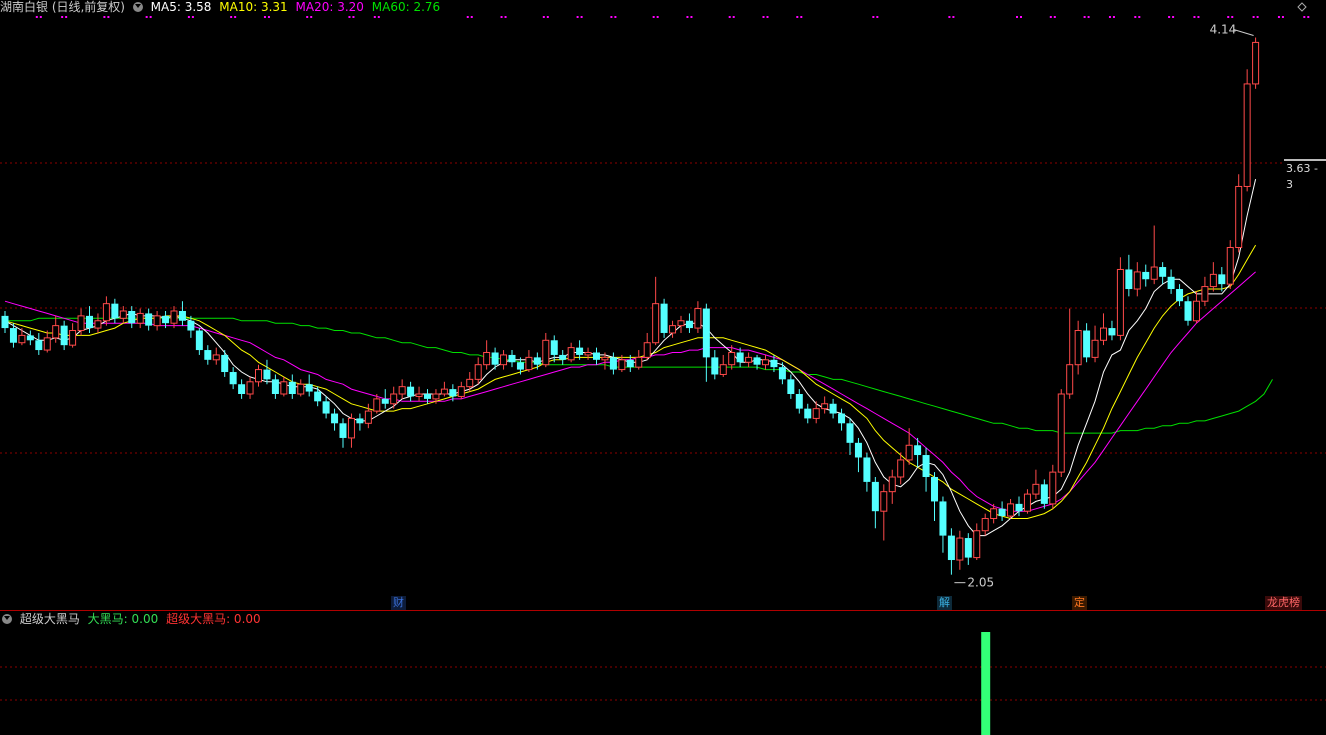 The width and height of the screenshot is (1326, 735). Describe the element at coordinates (1243, 33) in the screenshot. I see `high-pointer` at that location.